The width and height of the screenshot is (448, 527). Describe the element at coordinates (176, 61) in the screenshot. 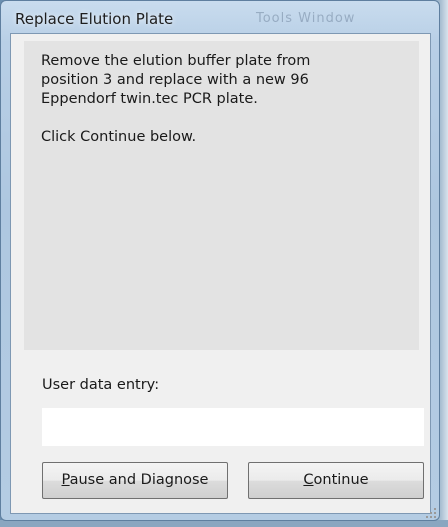

I see `message-line-1: Remove the elution buffer plate from` at that location.